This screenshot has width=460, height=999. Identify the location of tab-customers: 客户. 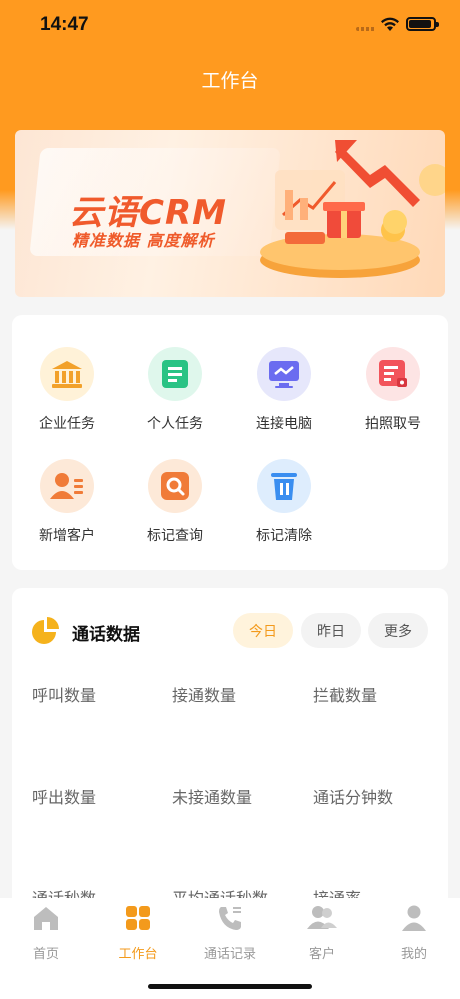
(322, 930).